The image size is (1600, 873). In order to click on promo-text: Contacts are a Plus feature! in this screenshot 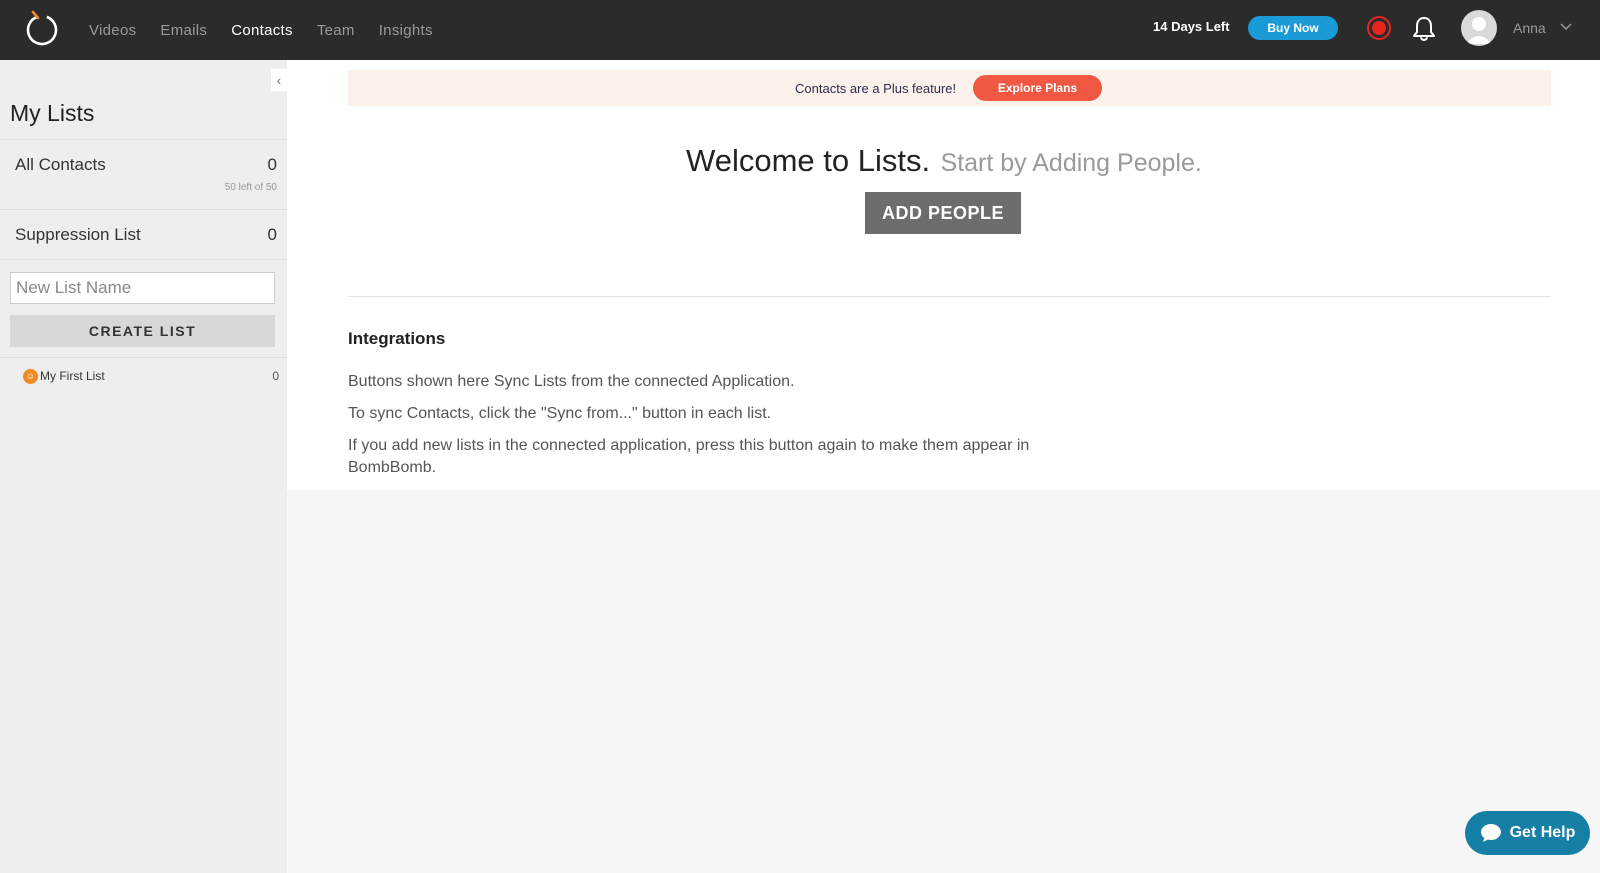, I will do `click(876, 88)`.